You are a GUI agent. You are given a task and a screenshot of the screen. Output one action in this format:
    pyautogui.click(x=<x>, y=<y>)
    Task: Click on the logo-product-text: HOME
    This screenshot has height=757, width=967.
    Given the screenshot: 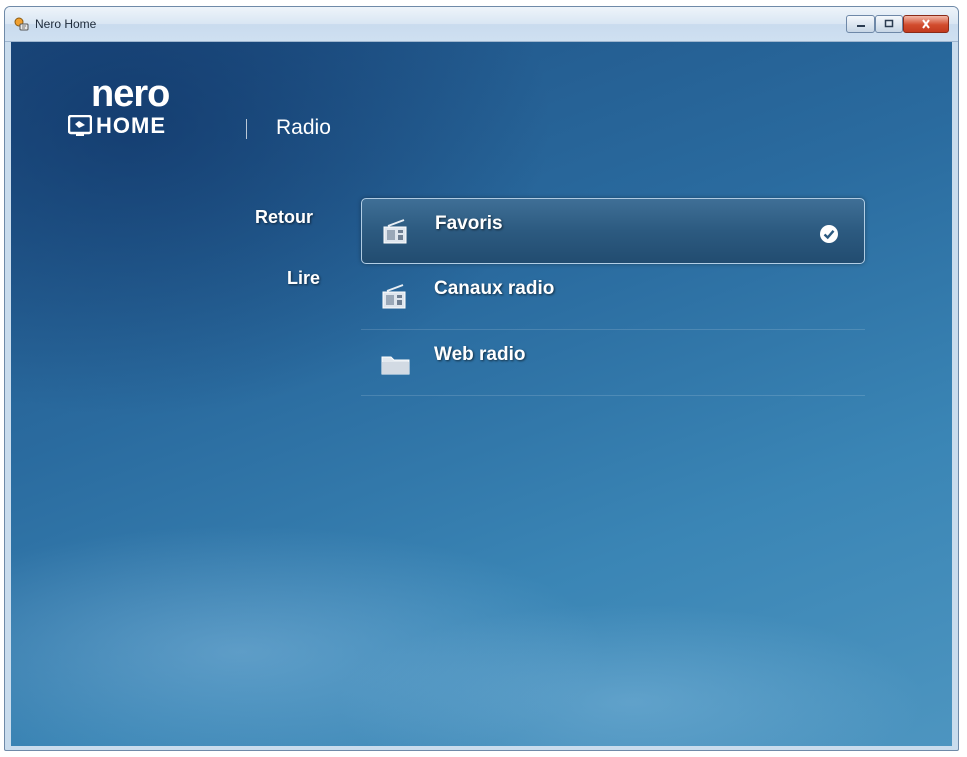 What is the action you would take?
    pyautogui.click(x=131, y=125)
    